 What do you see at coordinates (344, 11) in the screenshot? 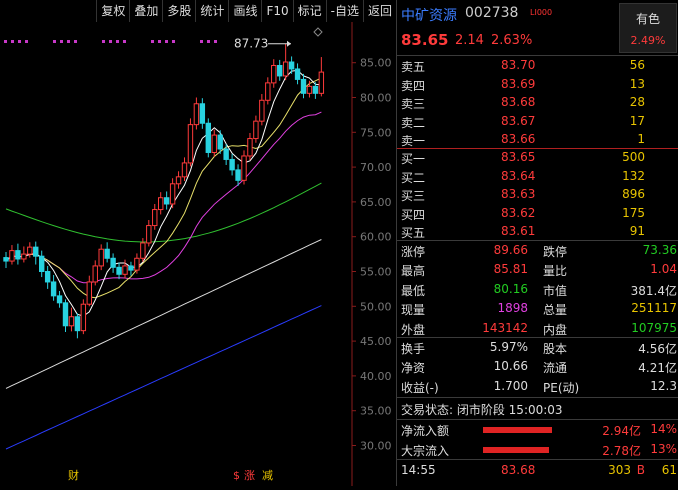
I see `toolbar-button: -自选` at bounding box center [344, 11].